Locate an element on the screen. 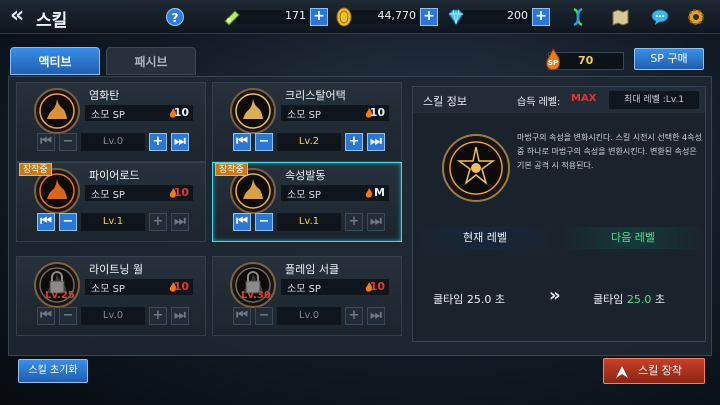  page-title: 스킬 is located at coordinates (52, 21).